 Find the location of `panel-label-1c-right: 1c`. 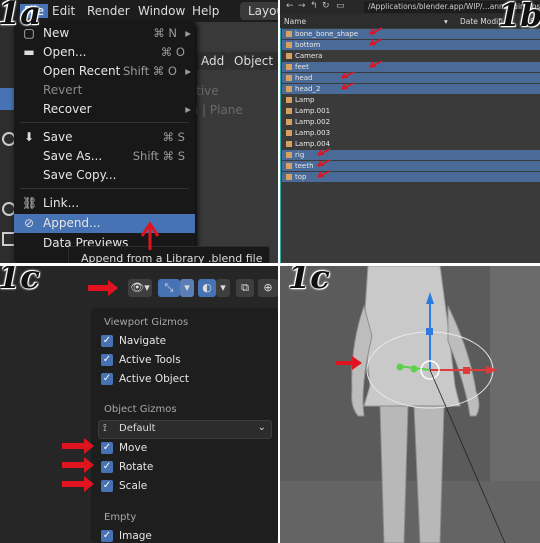

panel-label-1c-right: 1c is located at coordinates (309, 279).